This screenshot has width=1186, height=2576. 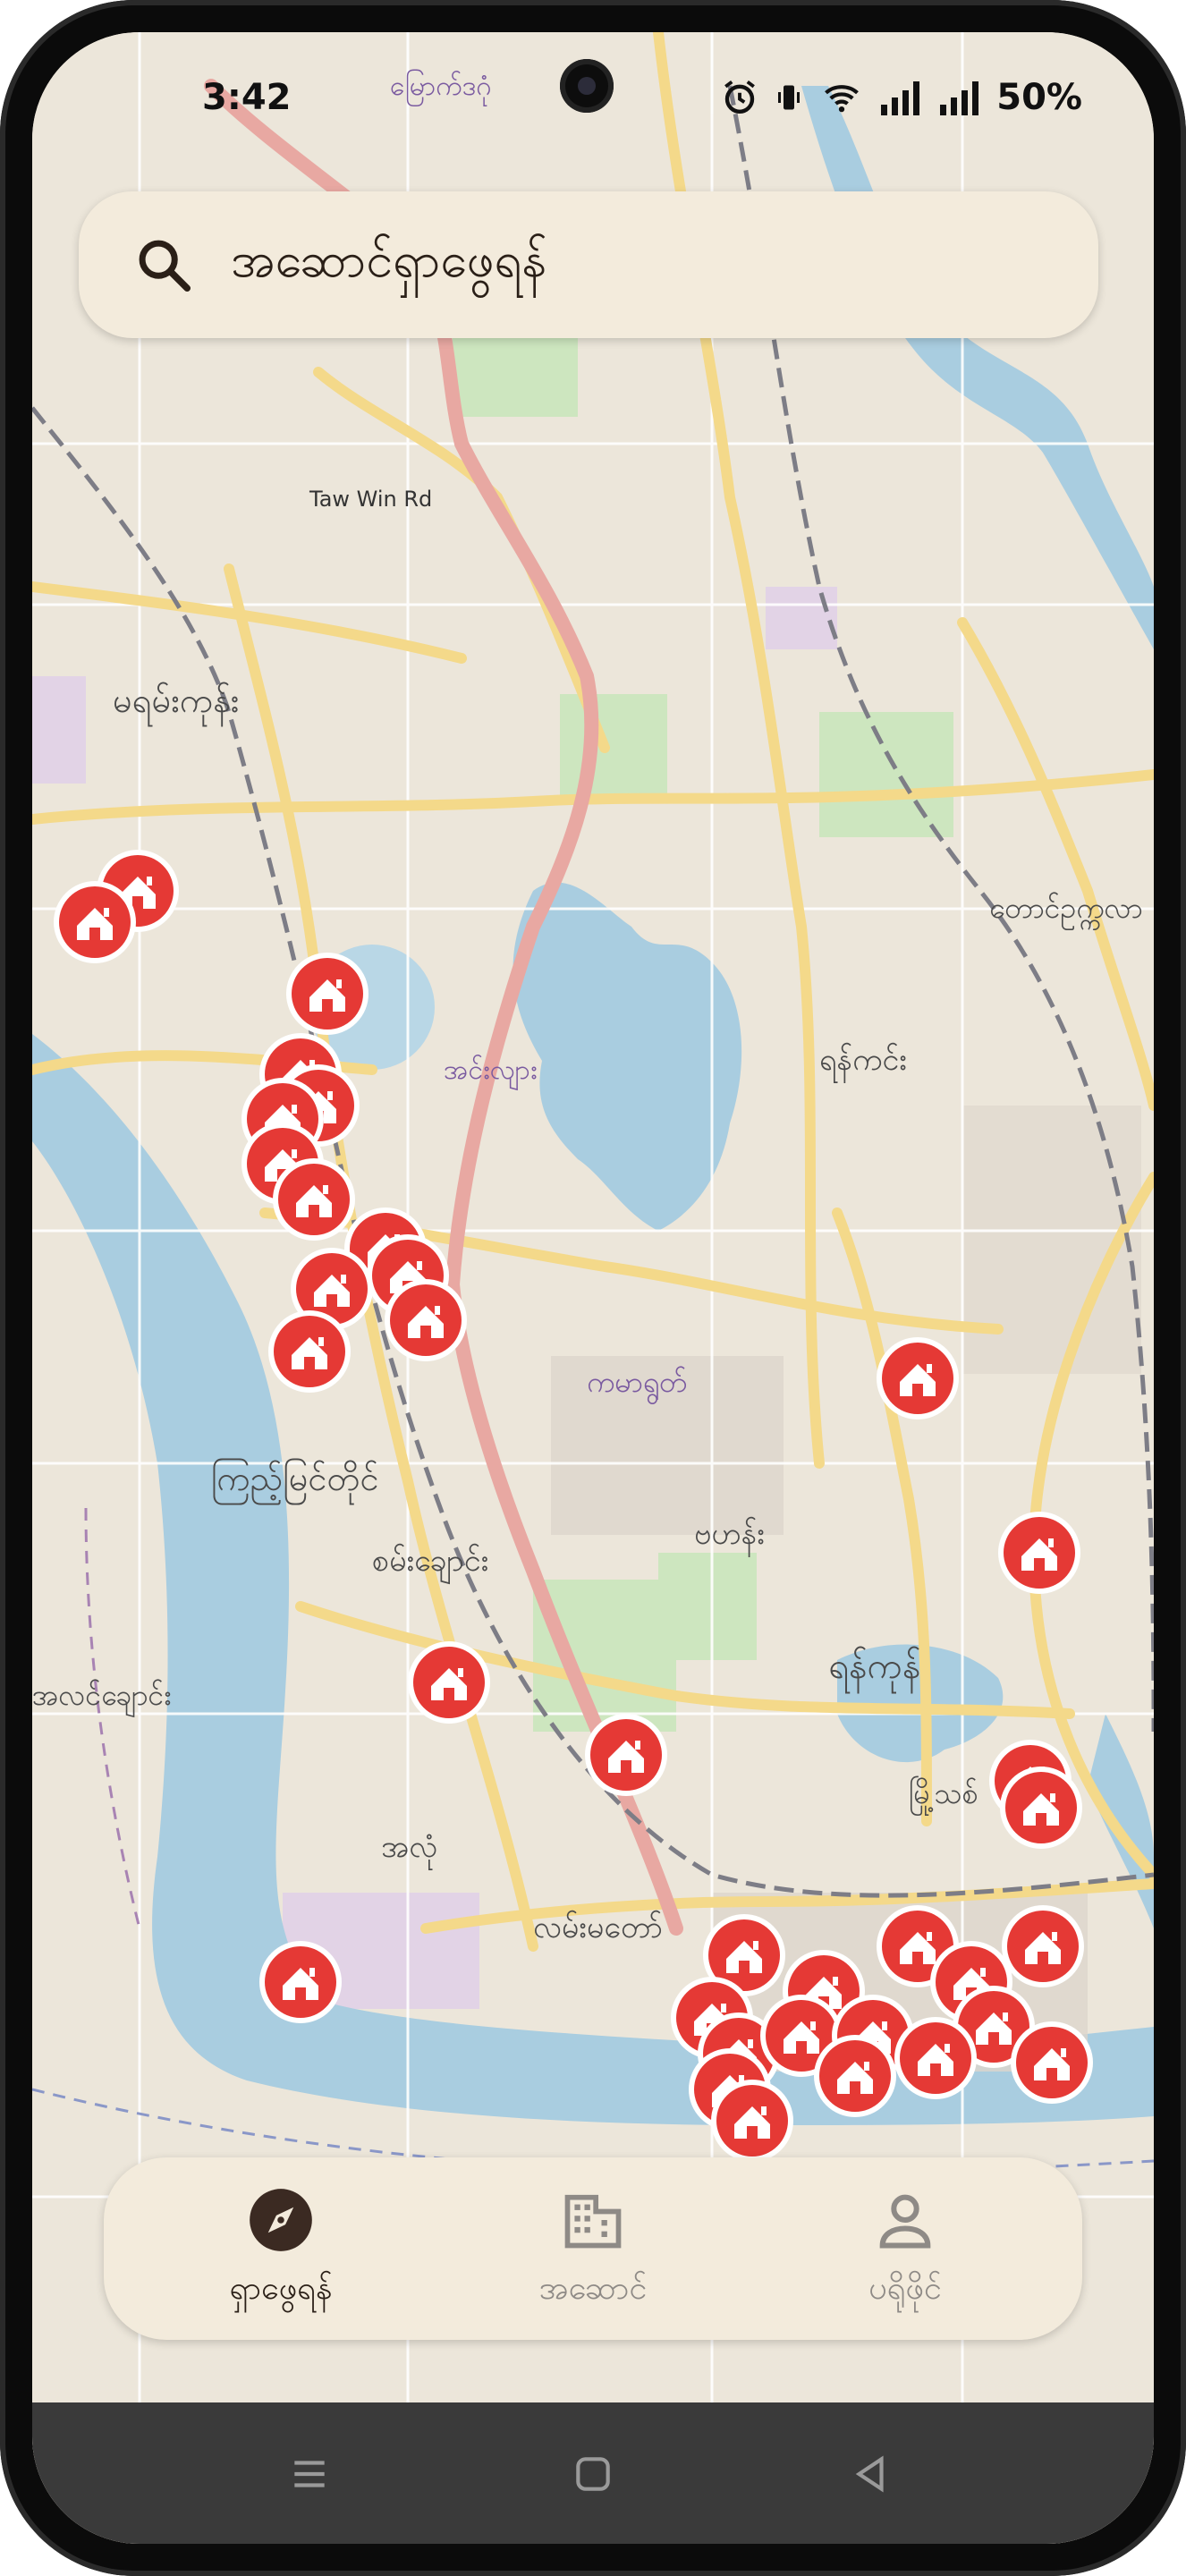 I want to click on vibrate-icon, so click(x=789, y=97).